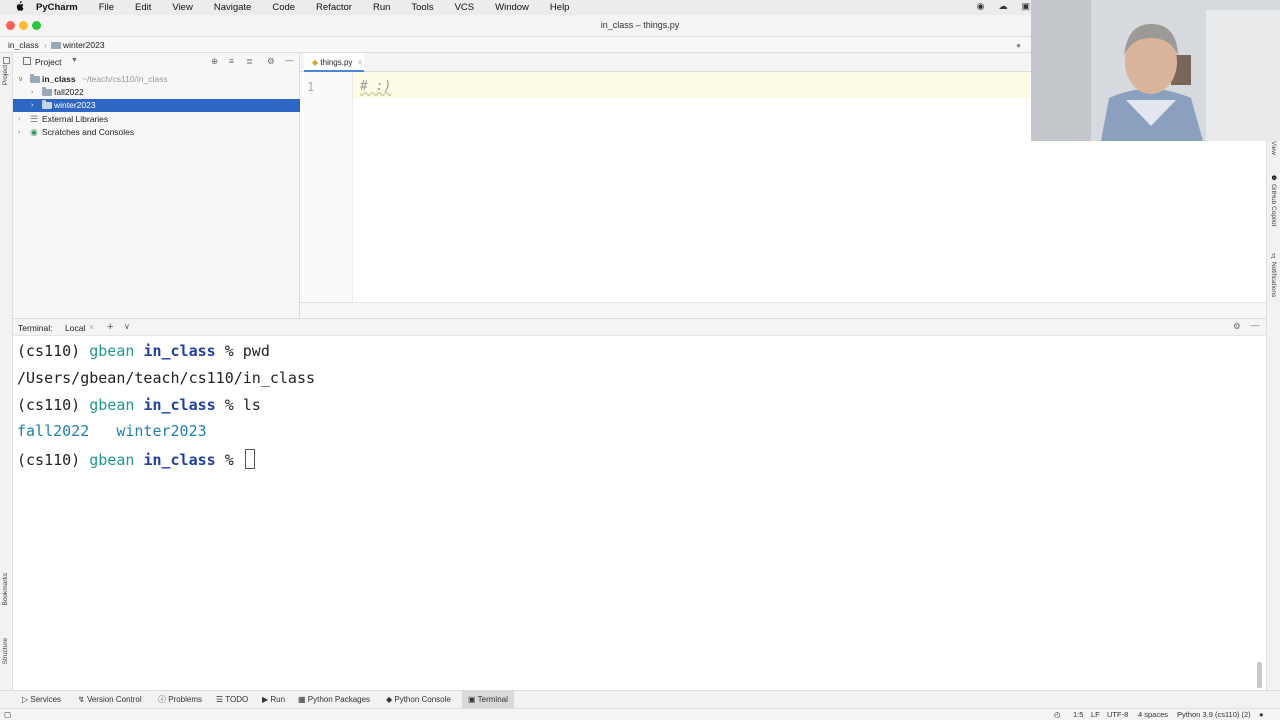  Describe the element at coordinates (1153, 714) in the screenshot. I see `indent-setting: 4 spaces` at that location.